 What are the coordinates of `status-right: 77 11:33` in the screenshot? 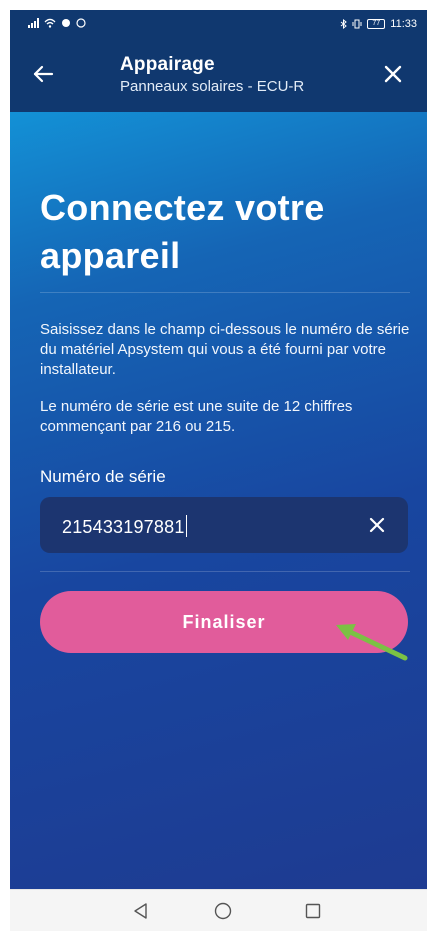 It's located at (378, 24).